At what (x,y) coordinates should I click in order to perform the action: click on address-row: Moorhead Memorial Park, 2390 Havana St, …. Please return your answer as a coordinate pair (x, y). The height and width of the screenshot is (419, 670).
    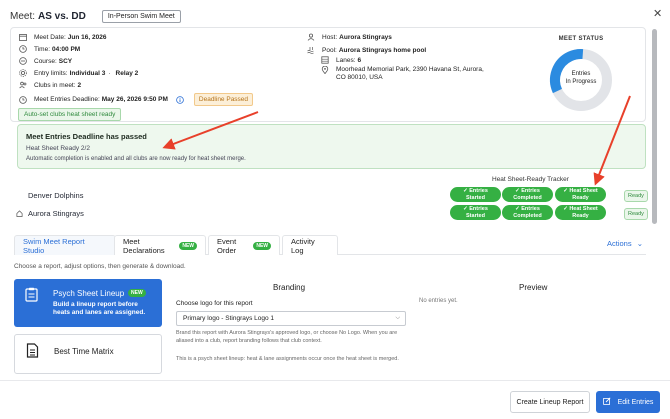
    Looking at the image, I should click on (402, 74).